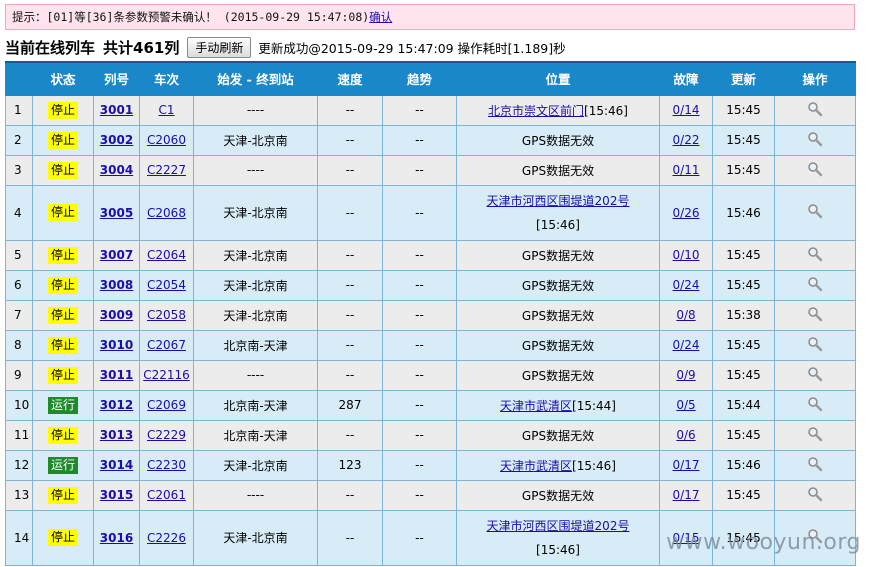  Describe the element at coordinates (166, 495) in the screenshot. I see `trip-link: C2061` at that location.